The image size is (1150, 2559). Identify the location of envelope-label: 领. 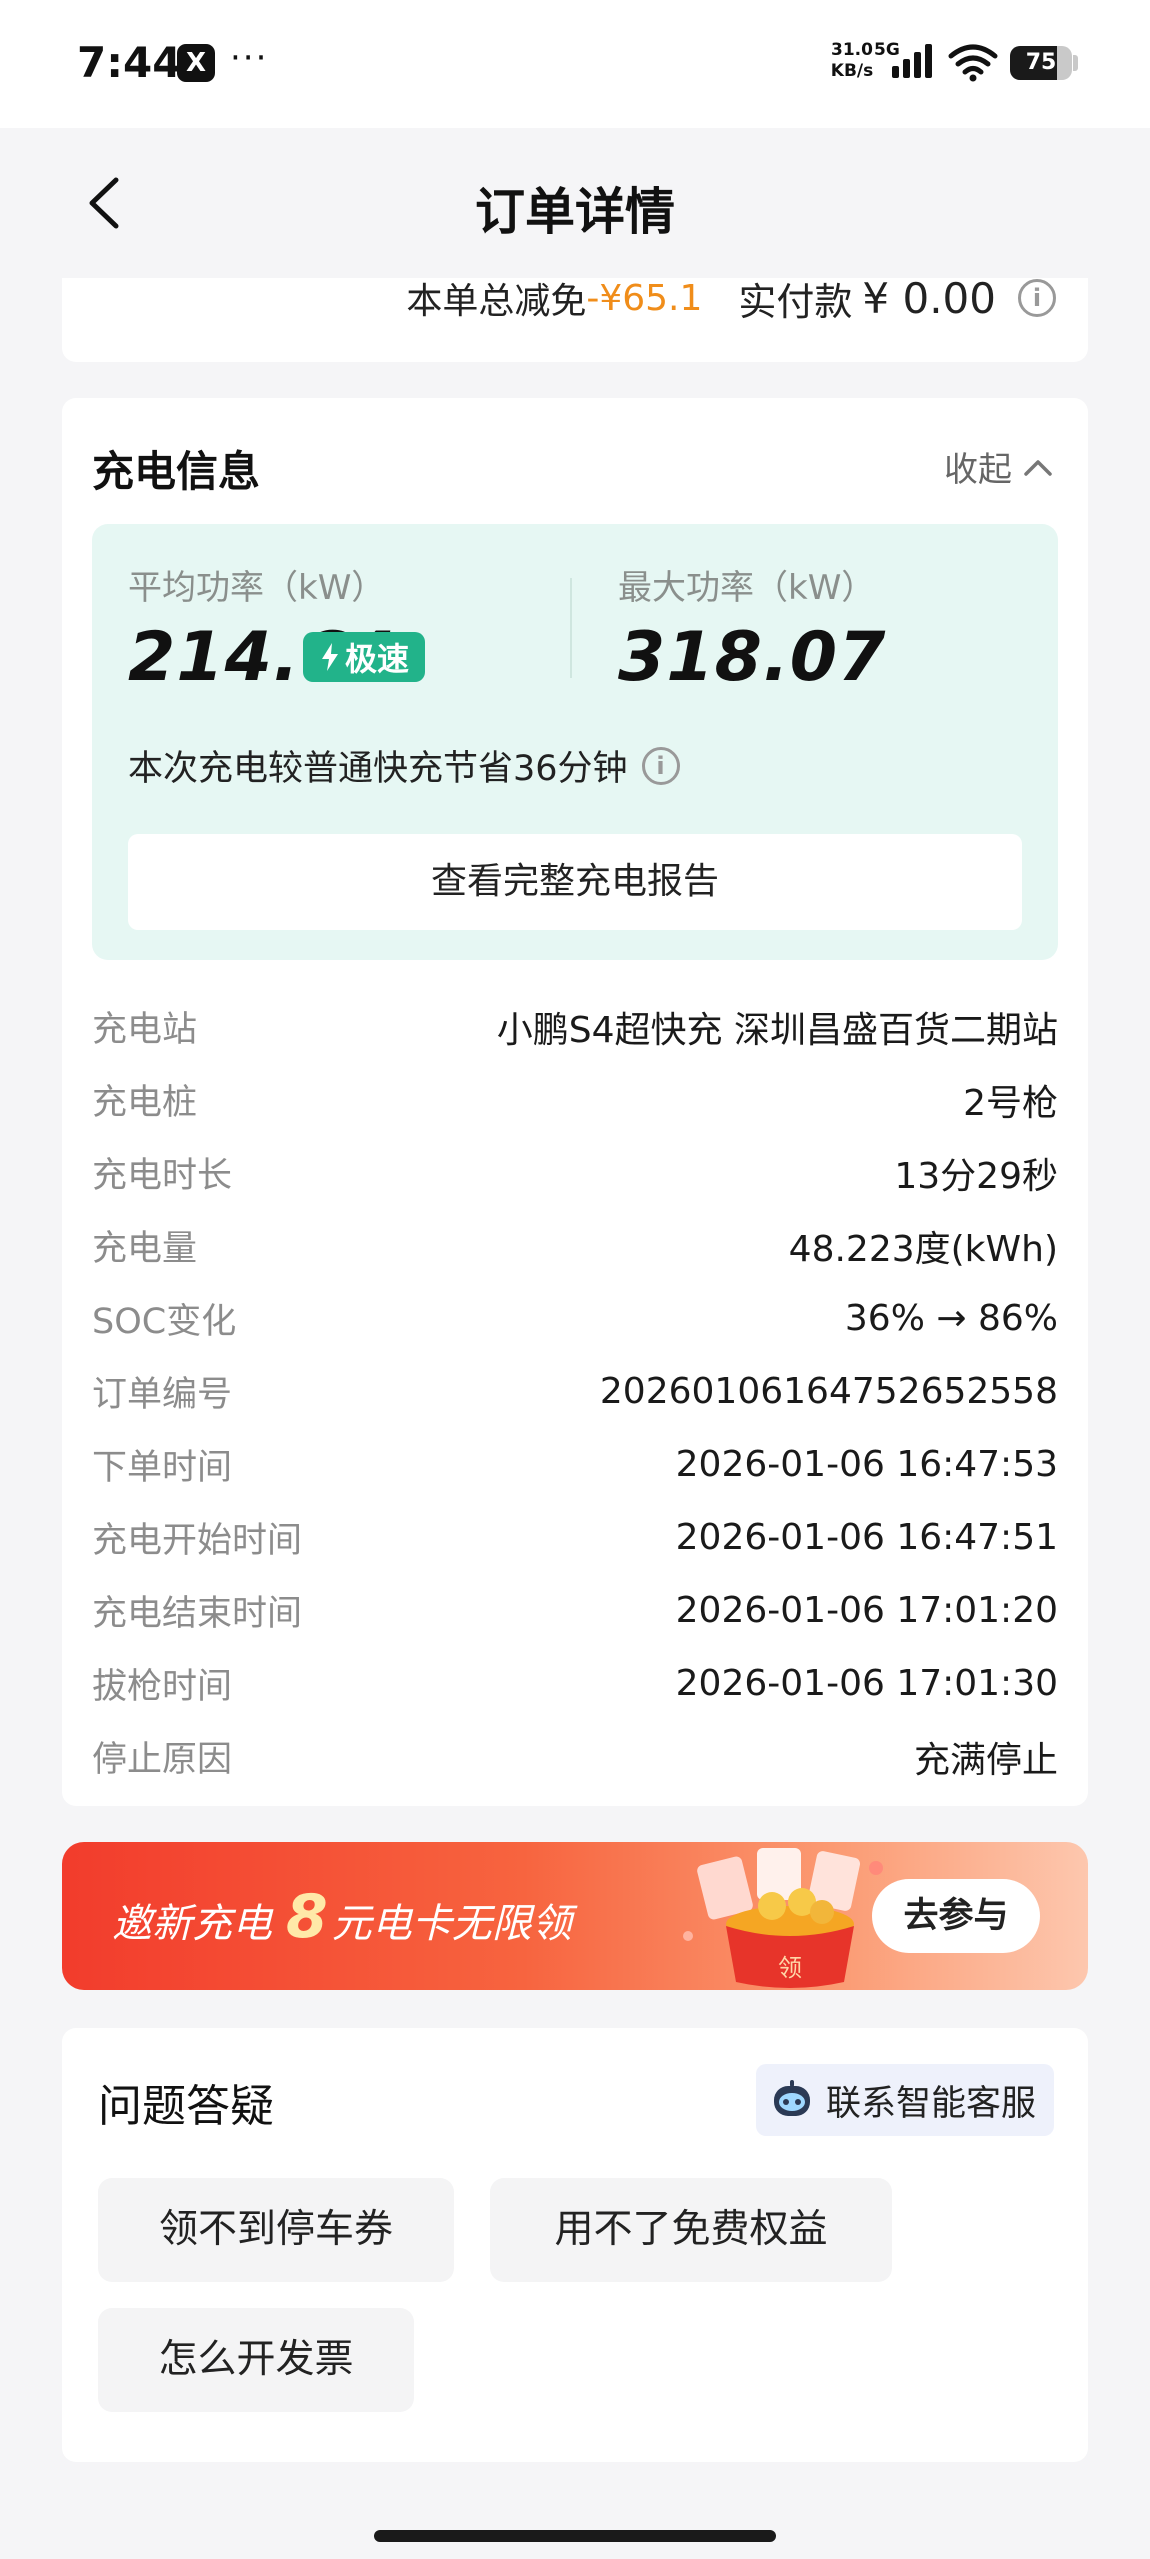
(790, 1968).